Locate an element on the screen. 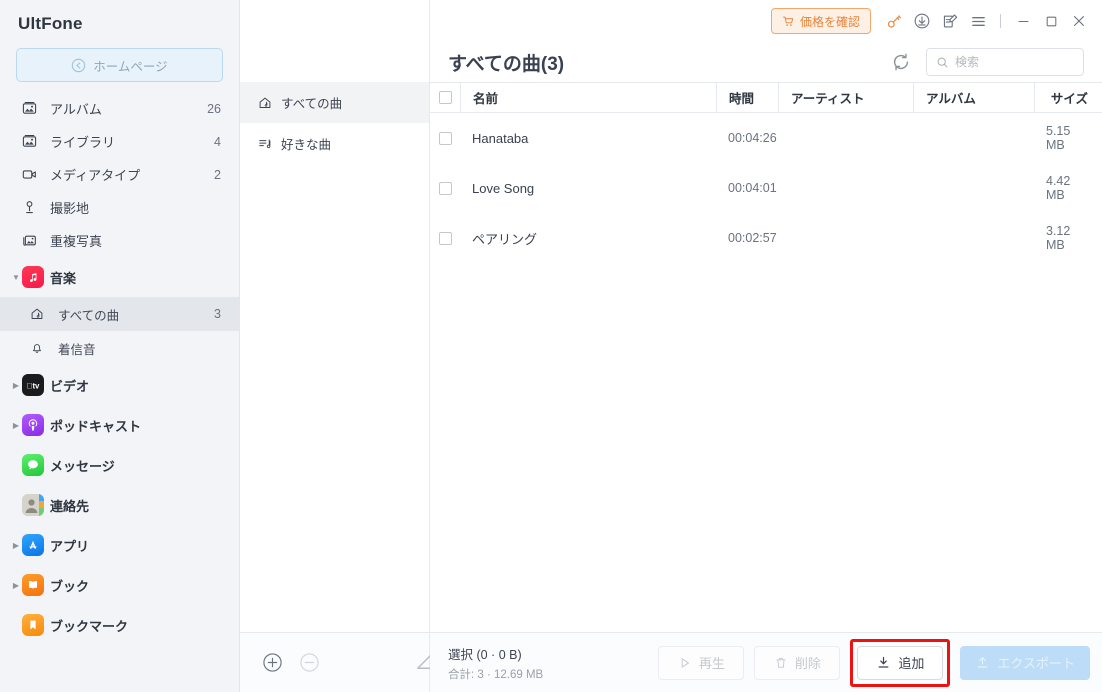 This screenshot has height=692, width=1102. add-button: 追加 is located at coordinates (900, 662).